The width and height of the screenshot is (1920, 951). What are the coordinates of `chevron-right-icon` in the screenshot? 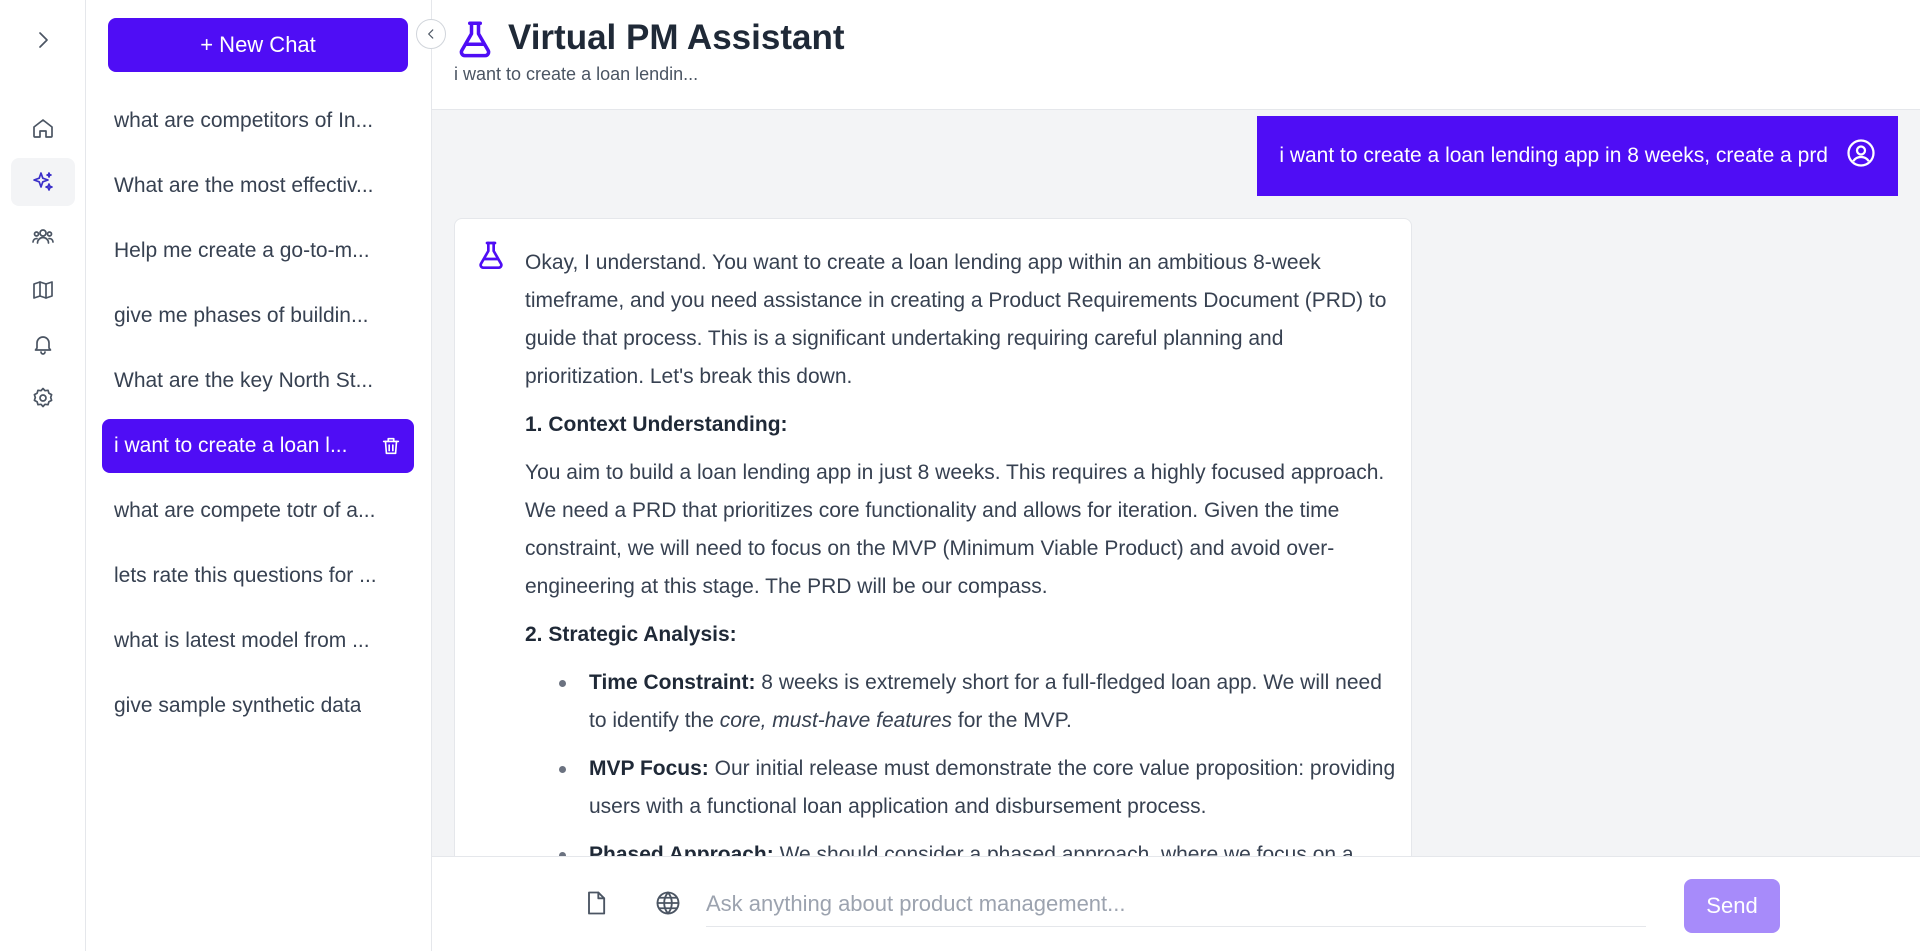 It's located at (43, 40).